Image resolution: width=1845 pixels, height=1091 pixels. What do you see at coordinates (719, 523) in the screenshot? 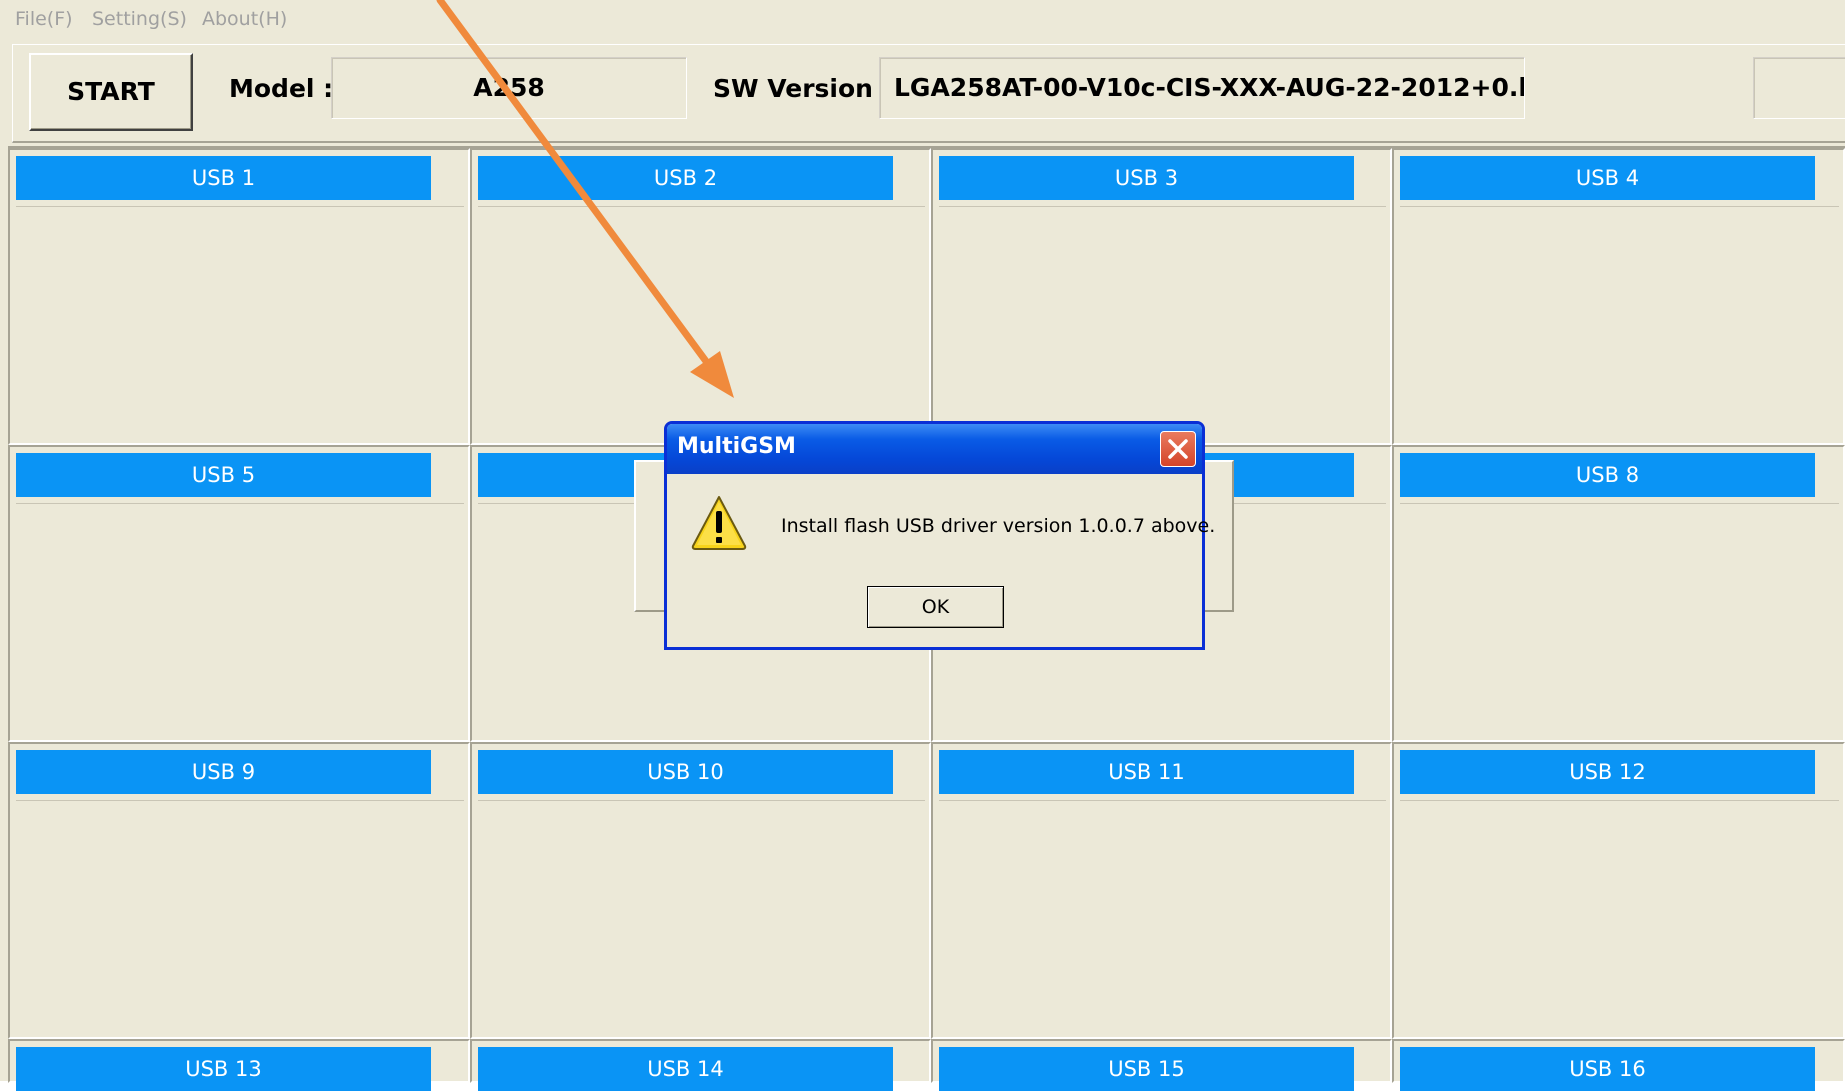
I see `warning-icon` at bounding box center [719, 523].